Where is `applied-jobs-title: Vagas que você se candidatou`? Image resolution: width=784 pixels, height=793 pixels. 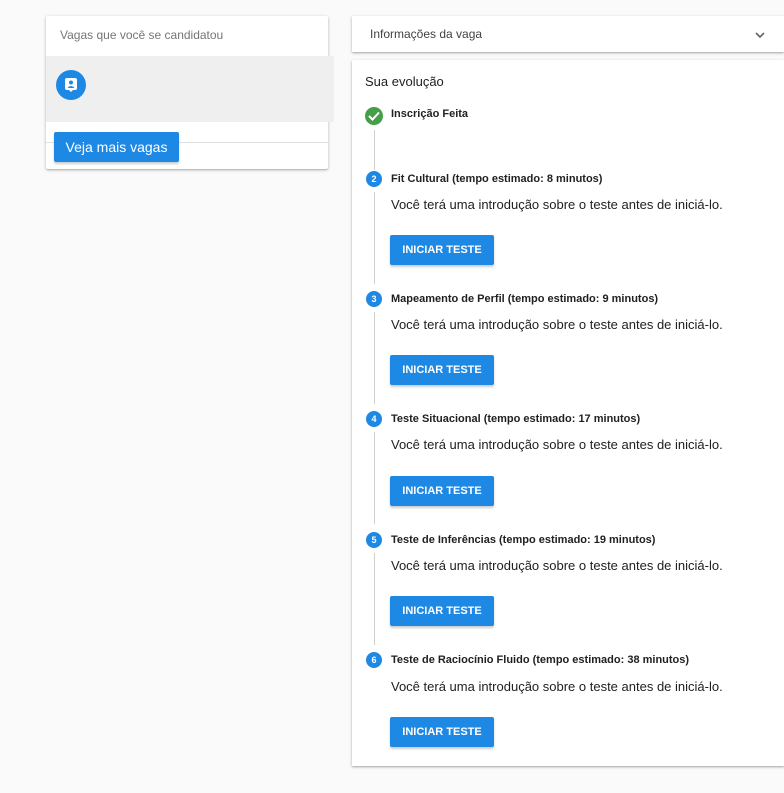 applied-jobs-title: Vagas que você se candidatou is located at coordinates (142, 35).